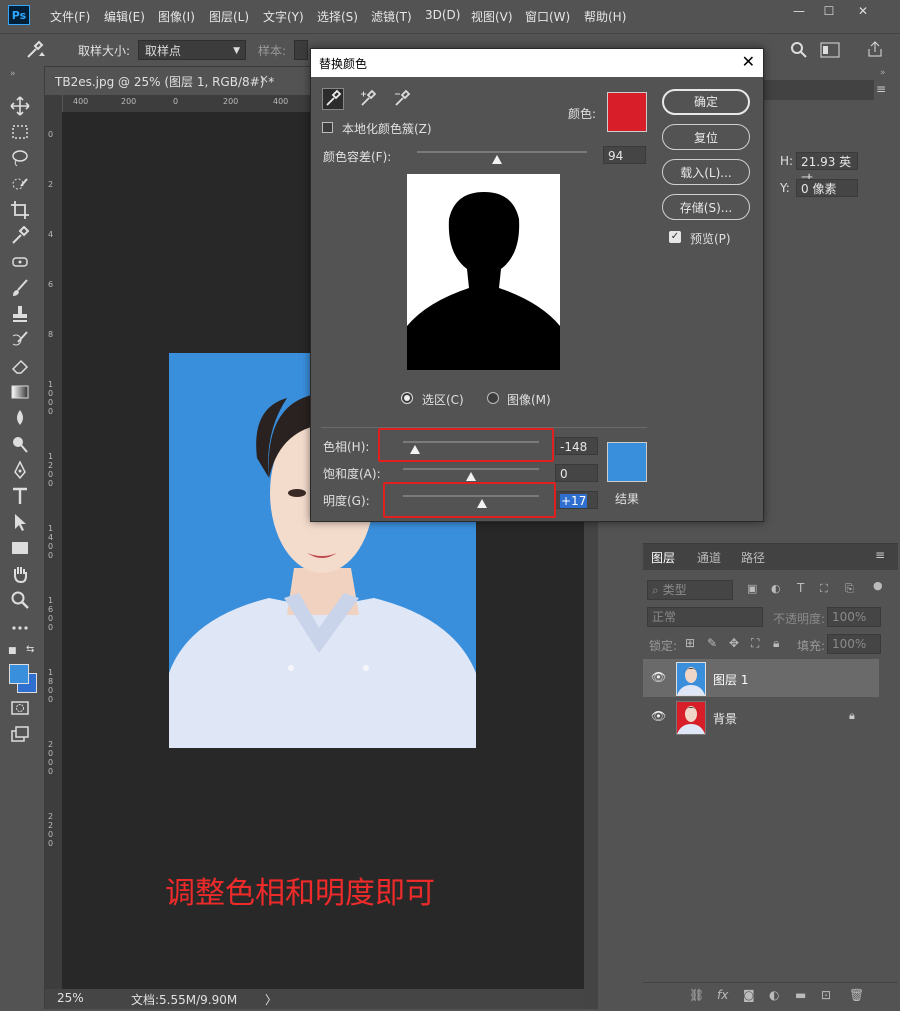 The image size is (900, 1011). Describe the element at coordinates (391, 16) in the screenshot. I see `menu-filter: 滤镜(T)` at that location.